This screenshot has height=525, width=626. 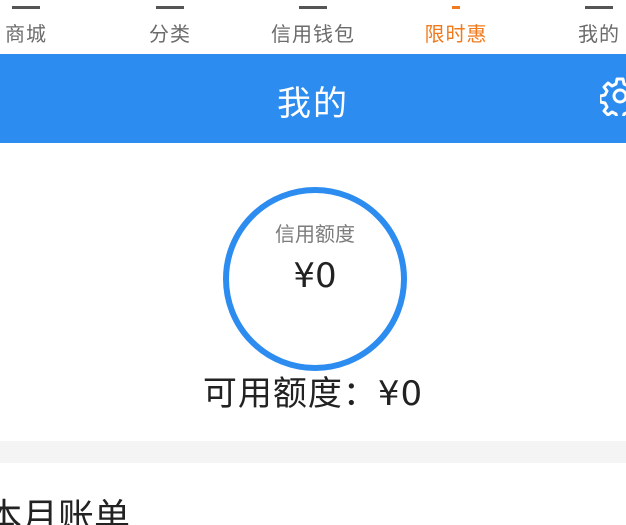 What do you see at coordinates (613, 96) in the screenshot?
I see `gear-icon` at bounding box center [613, 96].